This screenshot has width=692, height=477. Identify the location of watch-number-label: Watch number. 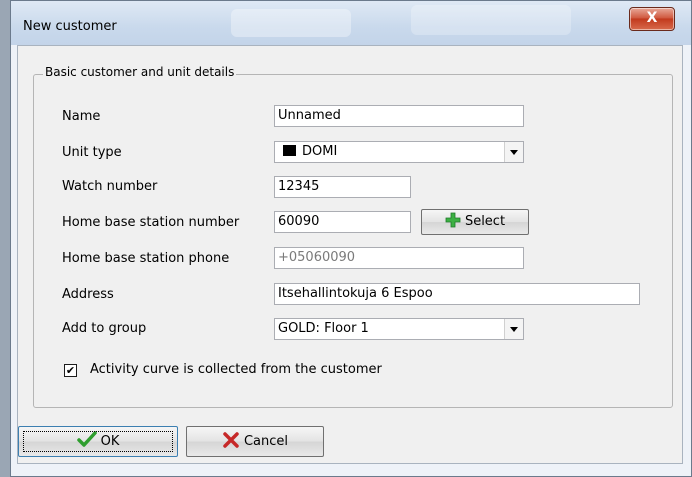
(110, 186).